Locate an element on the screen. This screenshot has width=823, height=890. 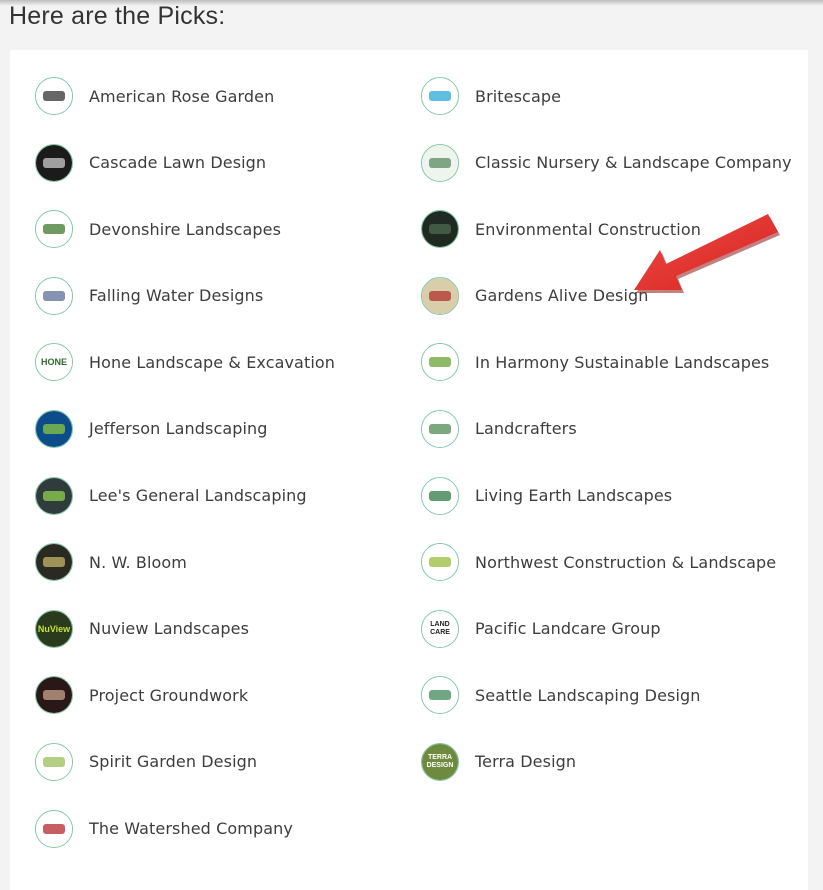
pick-item: Seattle Landscaping Design is located at coordinates (613, 695).